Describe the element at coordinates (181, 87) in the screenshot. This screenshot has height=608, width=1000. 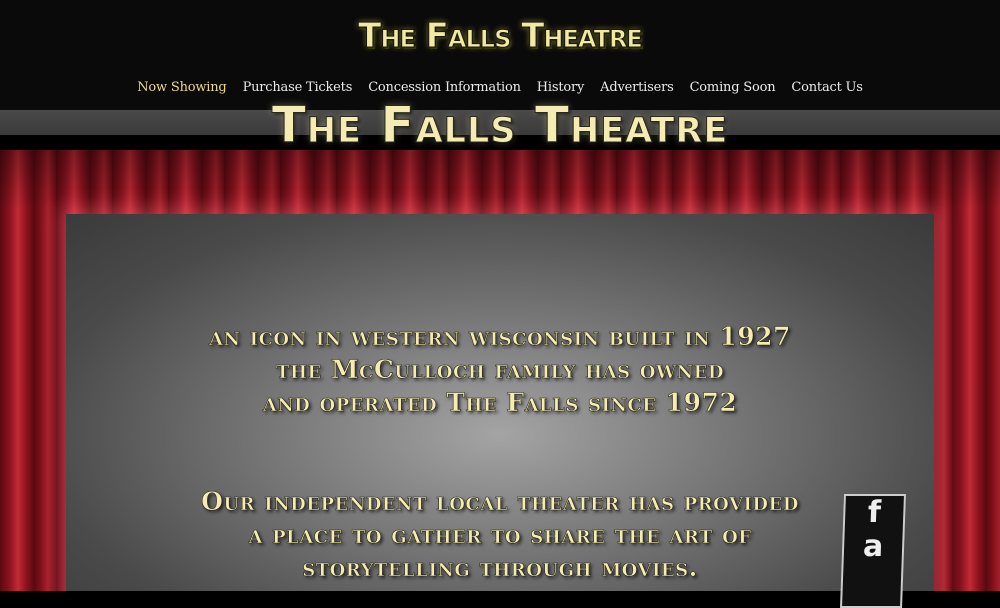
I see `nav-now-showing: Now Showing` at that location.